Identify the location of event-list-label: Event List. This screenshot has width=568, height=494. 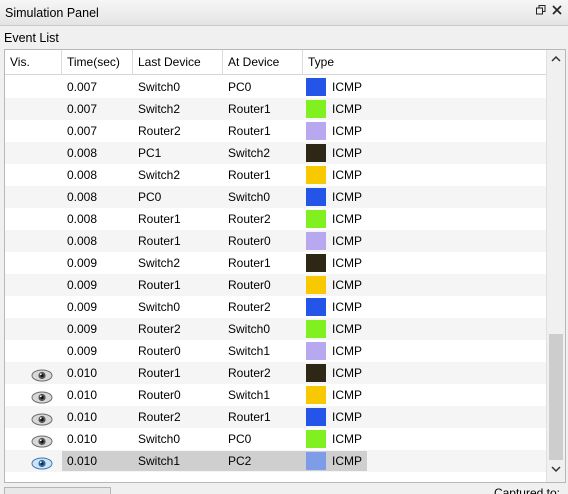
(31, 38).